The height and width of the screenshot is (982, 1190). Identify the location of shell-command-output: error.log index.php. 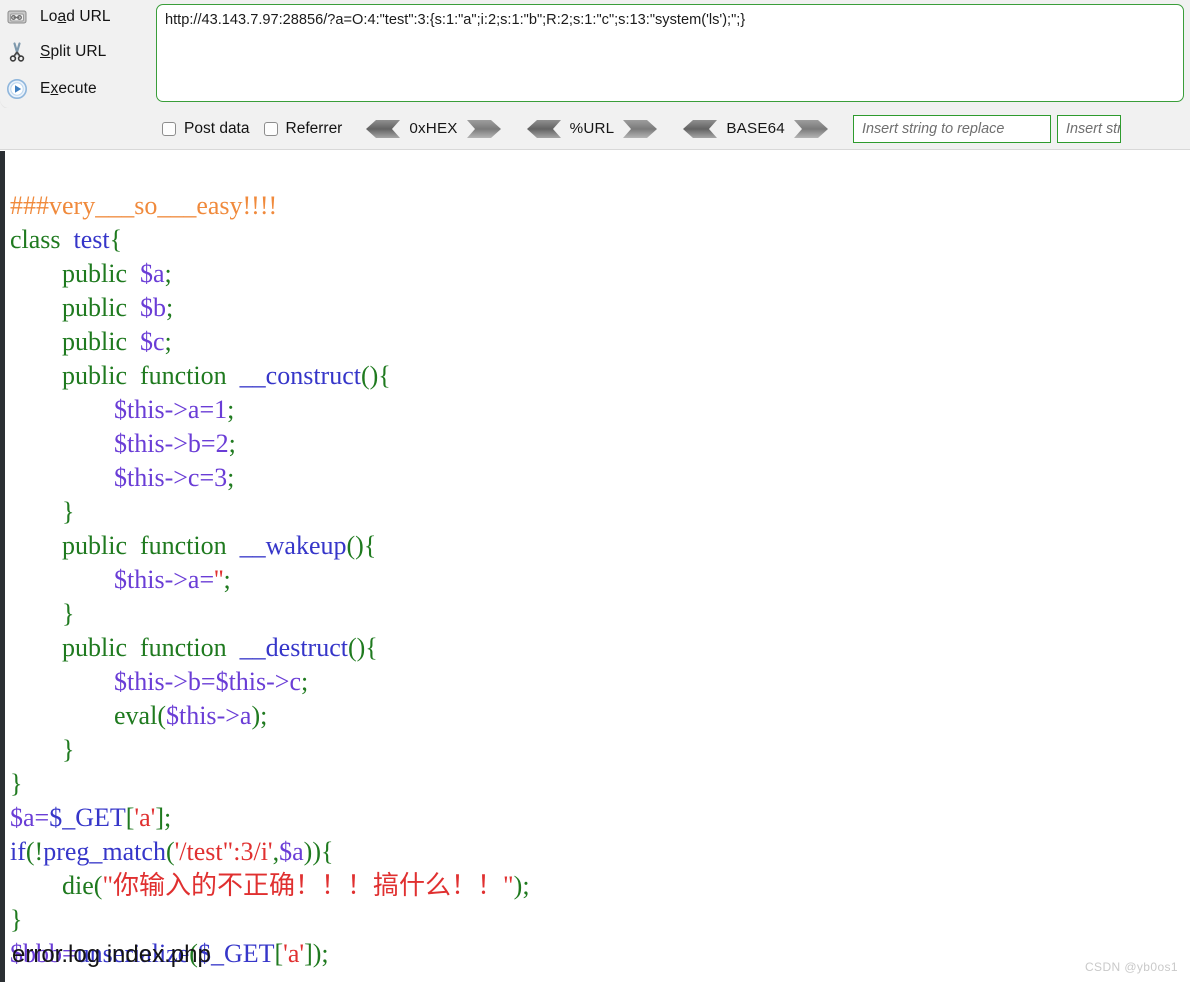
(111, 954).